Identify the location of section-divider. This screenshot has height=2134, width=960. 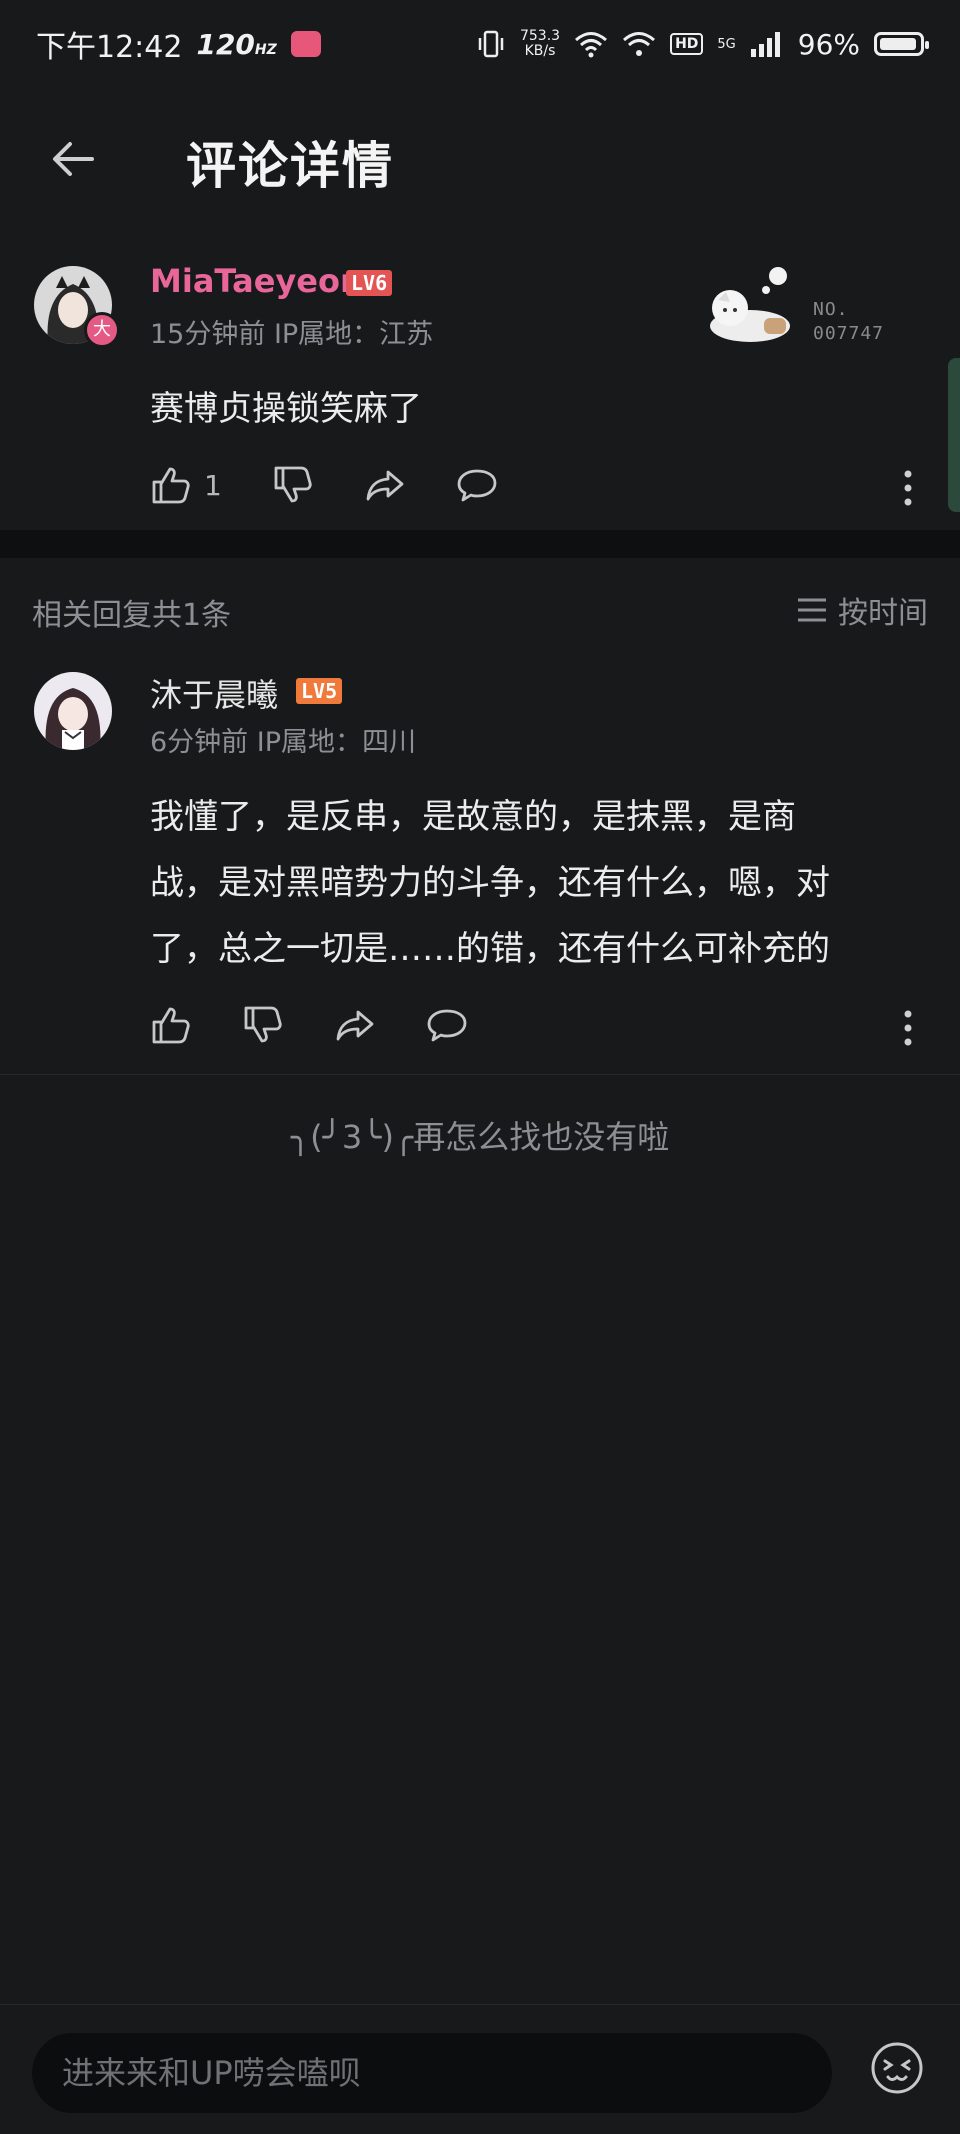
(480, 544).